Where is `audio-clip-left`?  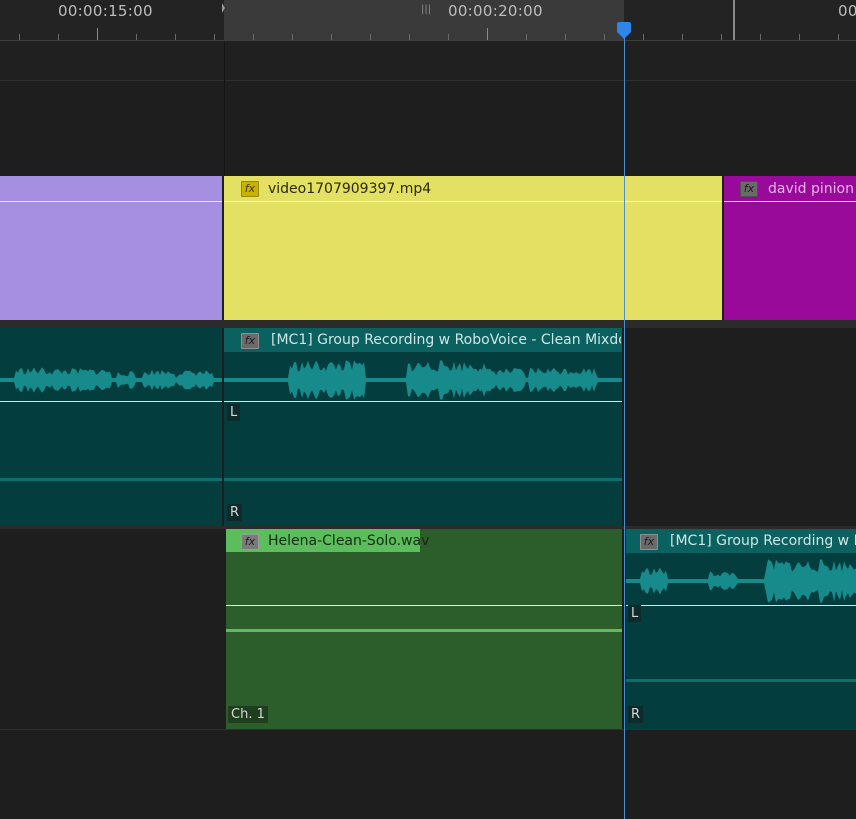
audio-clip-left is located at coordinates (111, 427).